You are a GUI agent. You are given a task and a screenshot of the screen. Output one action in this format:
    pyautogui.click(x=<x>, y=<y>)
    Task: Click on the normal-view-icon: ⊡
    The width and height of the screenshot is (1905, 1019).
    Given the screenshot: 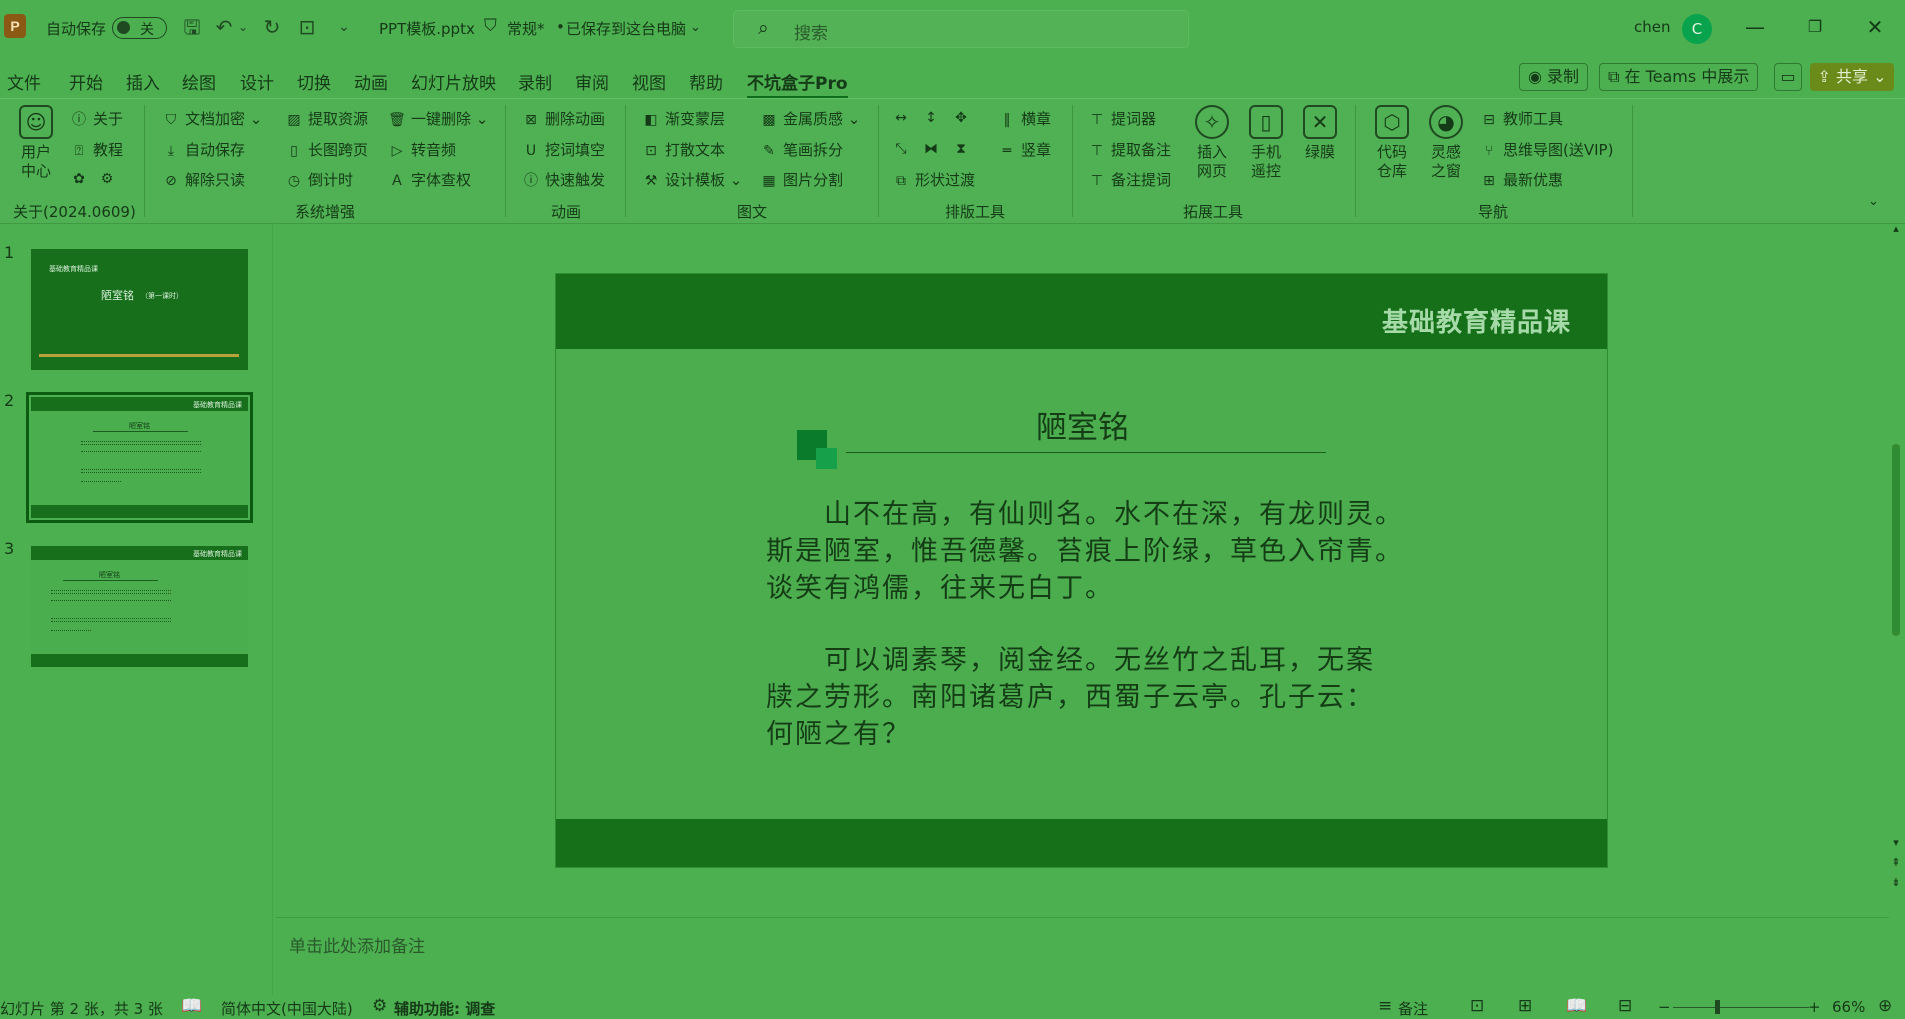 What is the action you would take?
    pyautogui.click(x=1477, y=1006)
    